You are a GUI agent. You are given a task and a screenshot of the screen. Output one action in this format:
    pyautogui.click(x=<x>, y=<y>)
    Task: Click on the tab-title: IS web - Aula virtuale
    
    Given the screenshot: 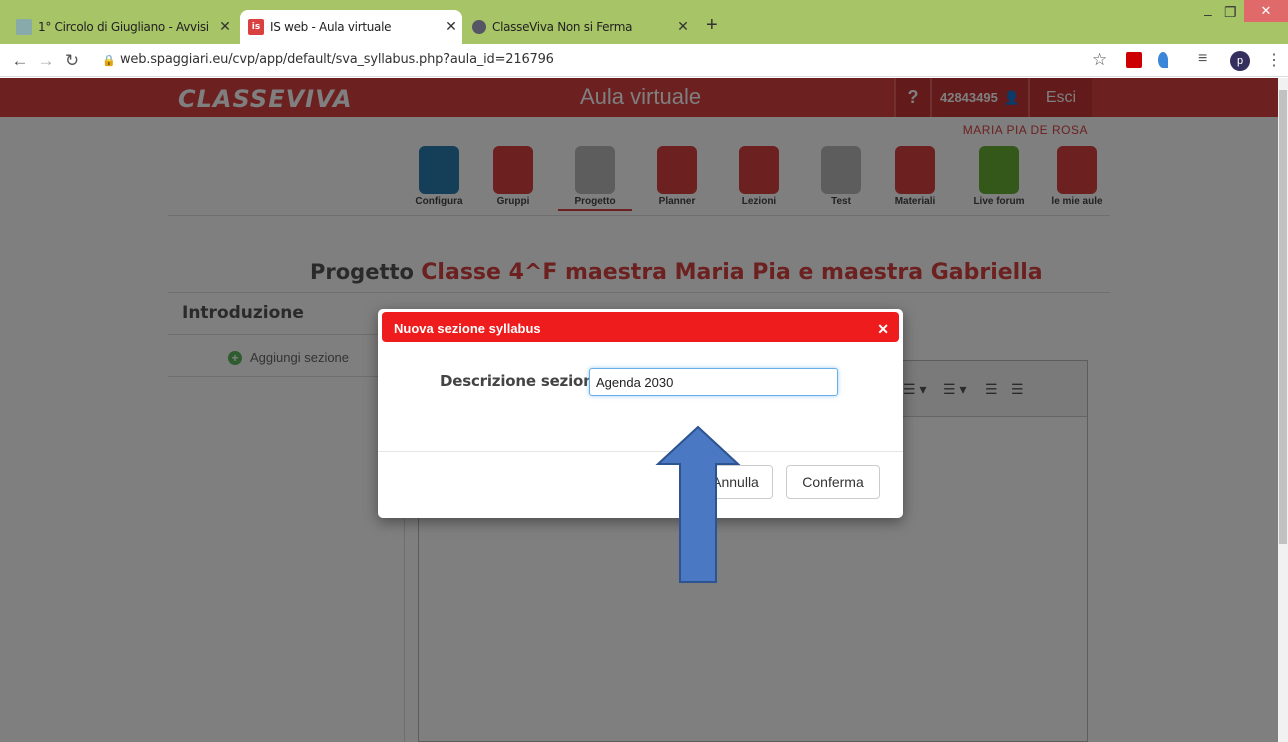 What is the action you would take?
    pyautogui.click(x=331, y=27)
    